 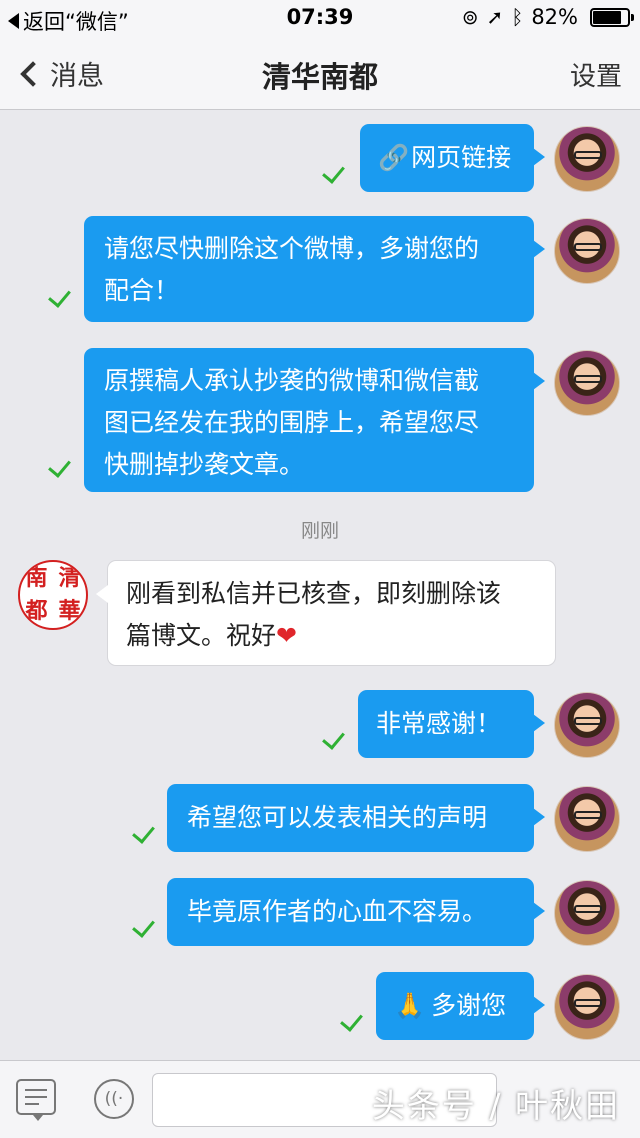 I want to click on orientation-lock-icon: ⊚, so click(x=470, y=17).